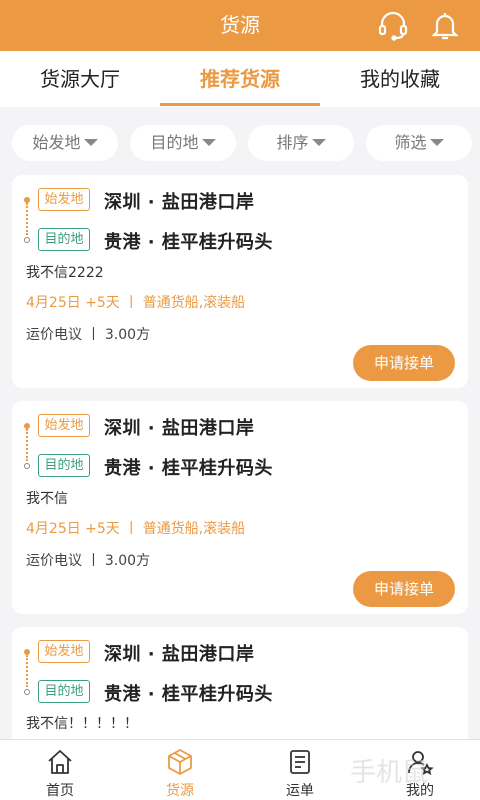  Describe the element at coordinates (180, 762) in the screenshot. I see `cargo-box-icon` at that location.